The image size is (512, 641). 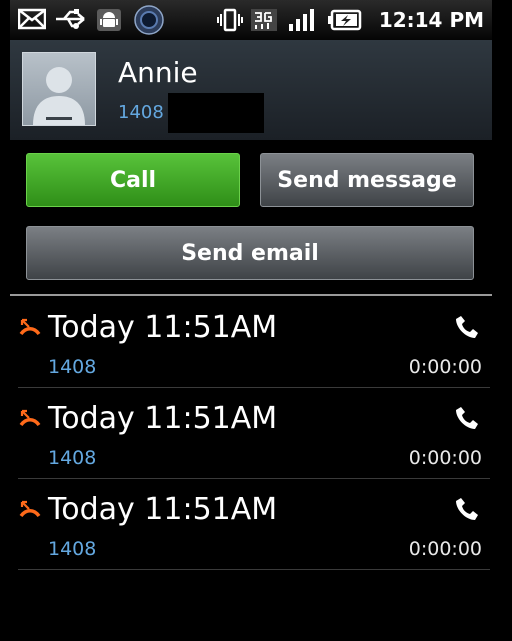 What do you see at coordinates (431, 20) in the screenshot?
I see `clock: 12:14 PM` at bounding box center [431, 20].